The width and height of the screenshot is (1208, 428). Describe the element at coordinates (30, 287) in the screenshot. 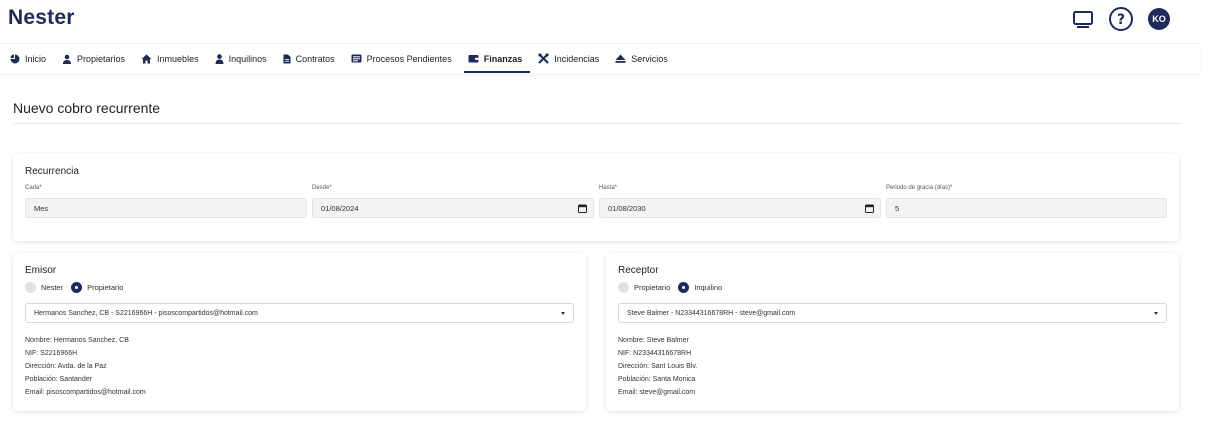

I see `radio-nester` at that location.